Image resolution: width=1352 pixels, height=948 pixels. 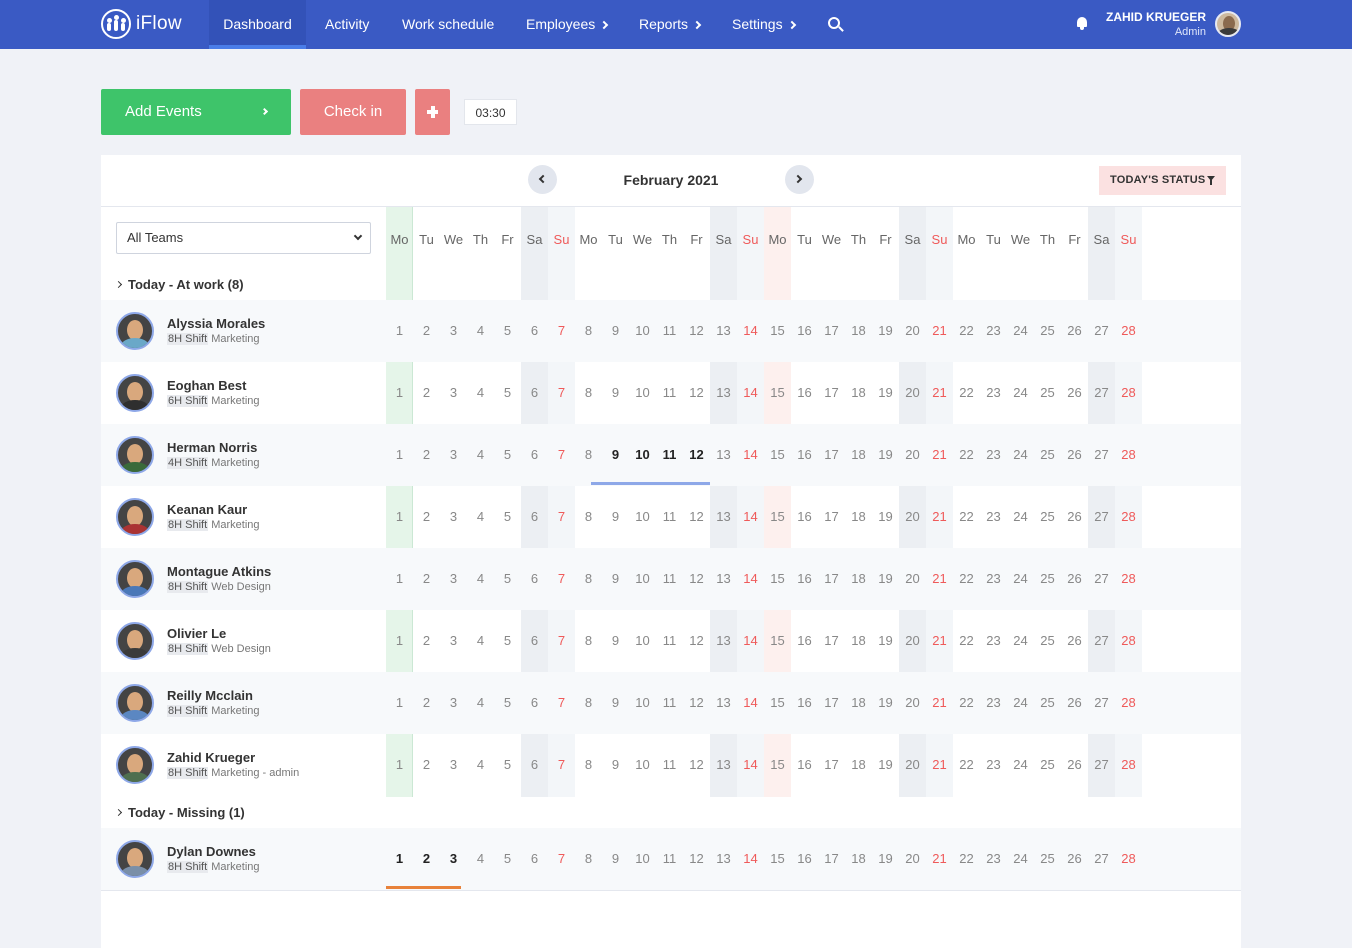 What do you see at coordinates (211, 757) in the screenshot?
I see `employee-name: Zahid Krueger` at bounding box center [211, 757].